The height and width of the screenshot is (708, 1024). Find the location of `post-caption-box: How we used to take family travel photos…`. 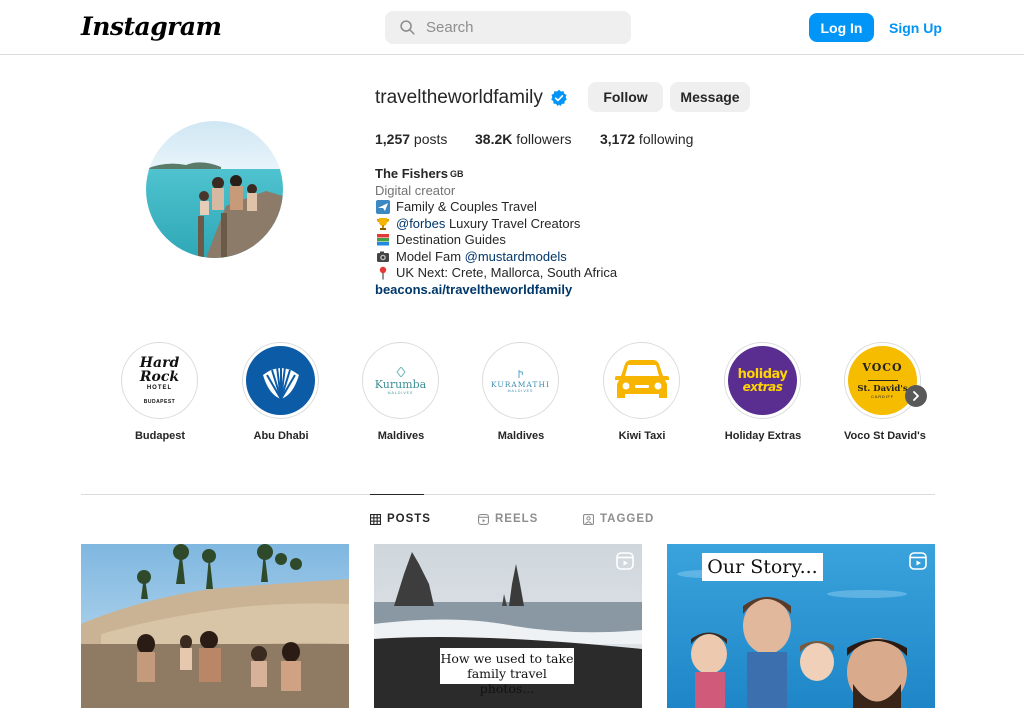

post-caption-box: How we used to take family travel photos… is located at coordinates (507, 672).